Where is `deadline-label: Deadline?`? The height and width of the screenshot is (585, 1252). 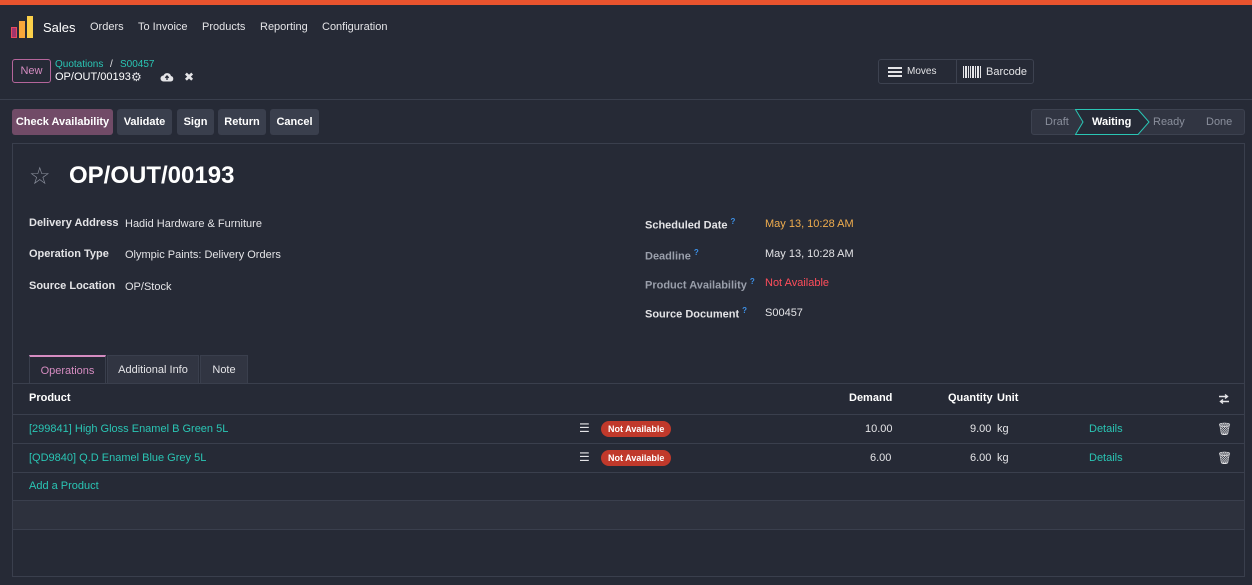 deadline-label: Deadline? is located at coordinates (672, 255).